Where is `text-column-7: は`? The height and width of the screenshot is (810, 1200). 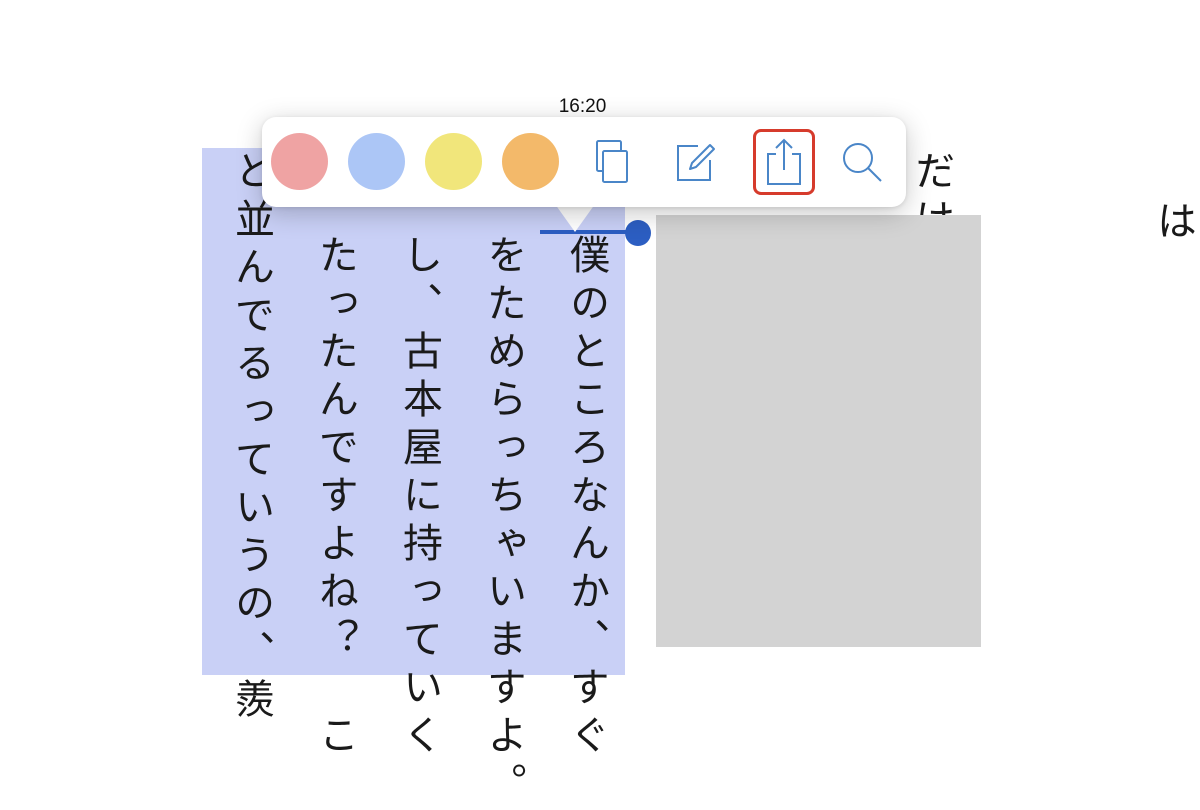 text-column-7: は is located at coordinates (1173, 224).